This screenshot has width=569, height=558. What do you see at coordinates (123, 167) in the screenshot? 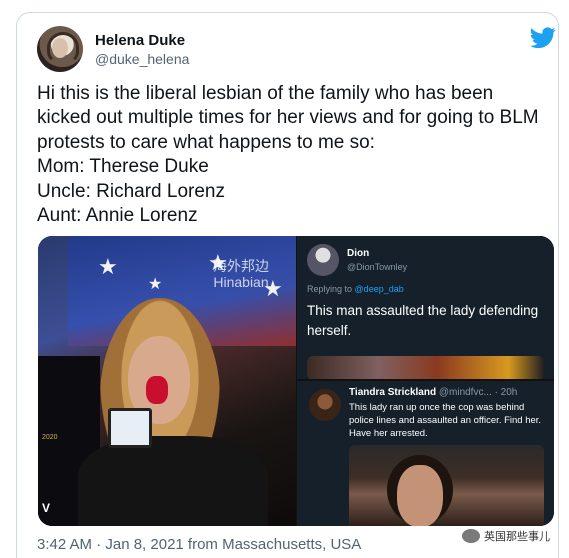
I see `tweet-line: Mom: Therese Duke` at bounding box center [123, 167].